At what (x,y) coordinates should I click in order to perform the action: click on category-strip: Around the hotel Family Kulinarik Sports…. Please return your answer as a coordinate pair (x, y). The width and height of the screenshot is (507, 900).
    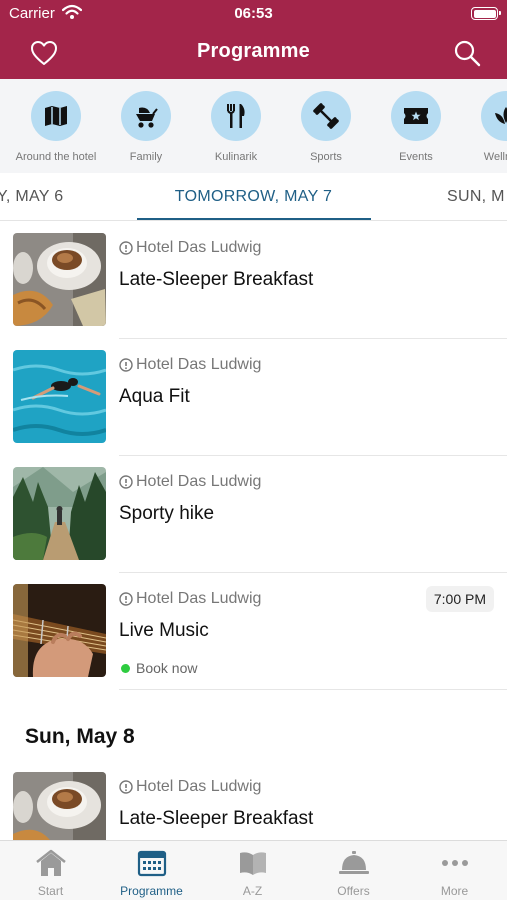
    Looking at the image, I should click on (253, 126).